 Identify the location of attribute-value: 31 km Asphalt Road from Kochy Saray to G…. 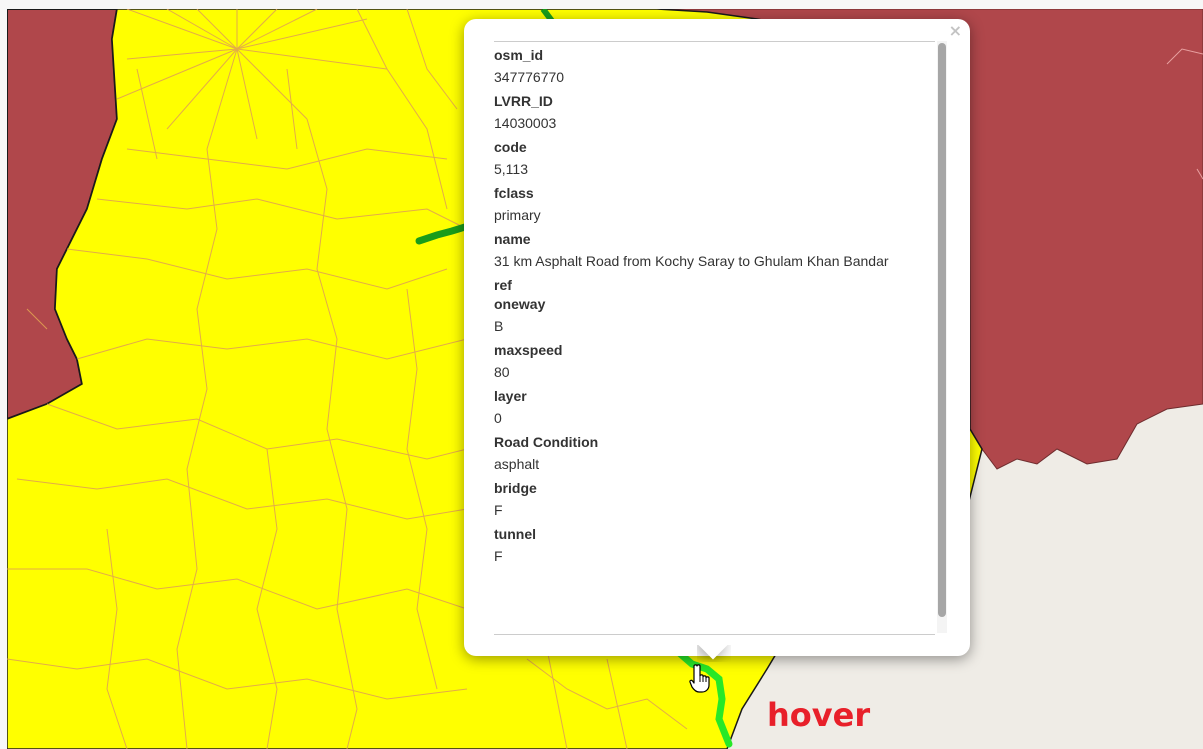
(691, 261).